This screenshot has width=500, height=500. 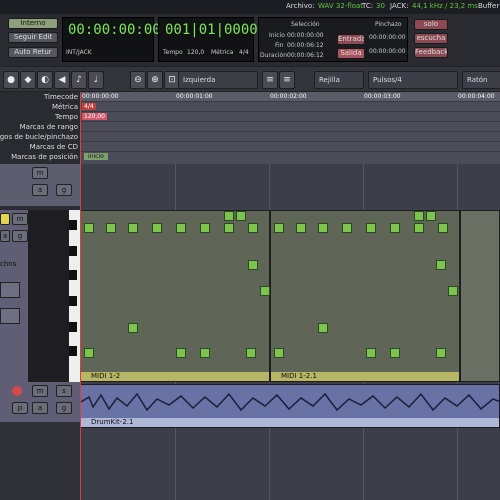 I want to click on ruler-label-tempo: Tempo, so click(x=66, y=117).